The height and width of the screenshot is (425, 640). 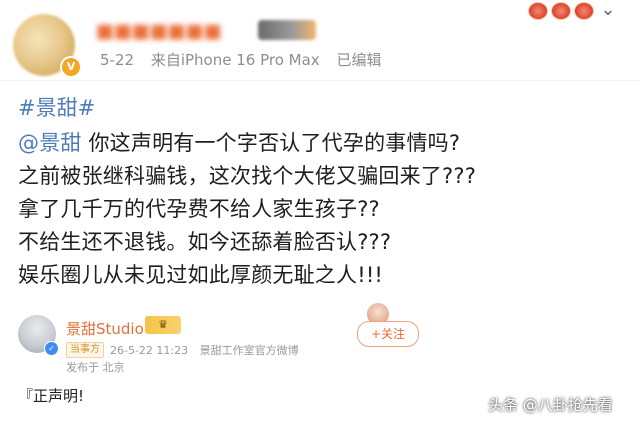 I want to click on card-time: 26-5-22 11:23, so click(x=149, y=350).